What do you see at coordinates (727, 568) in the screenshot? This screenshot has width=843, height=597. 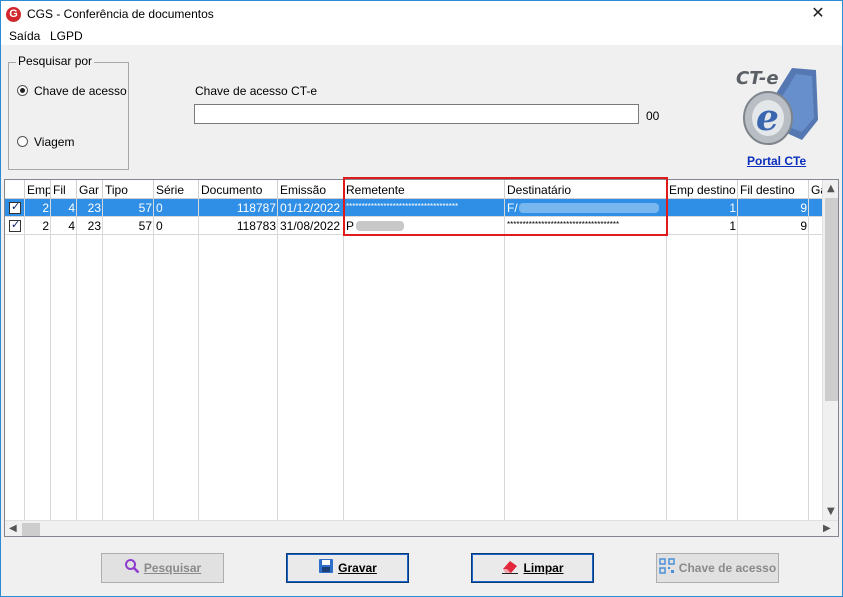 I see `chave-de-acesso-label: Chave de acesso` at bounding box center [727, 568].